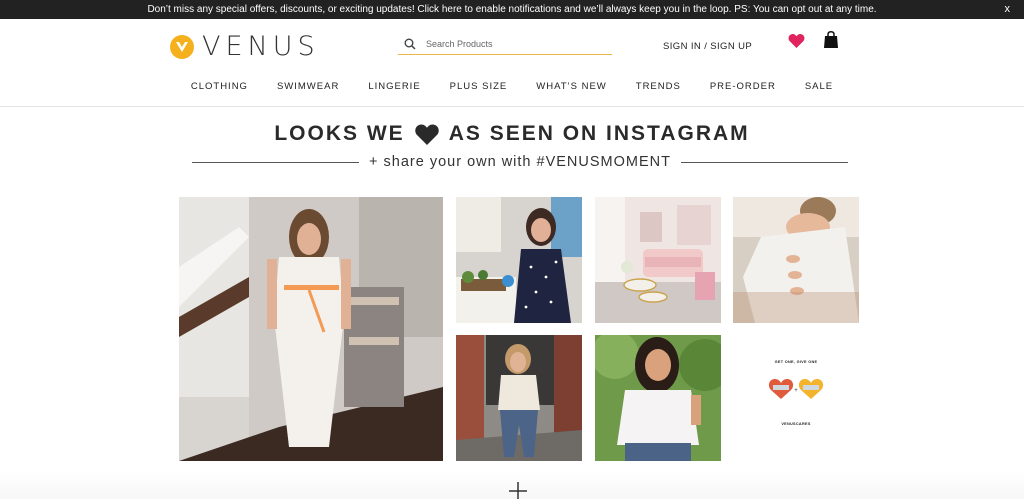  I want to click on close-notification-button: x, so click(1008, 9).